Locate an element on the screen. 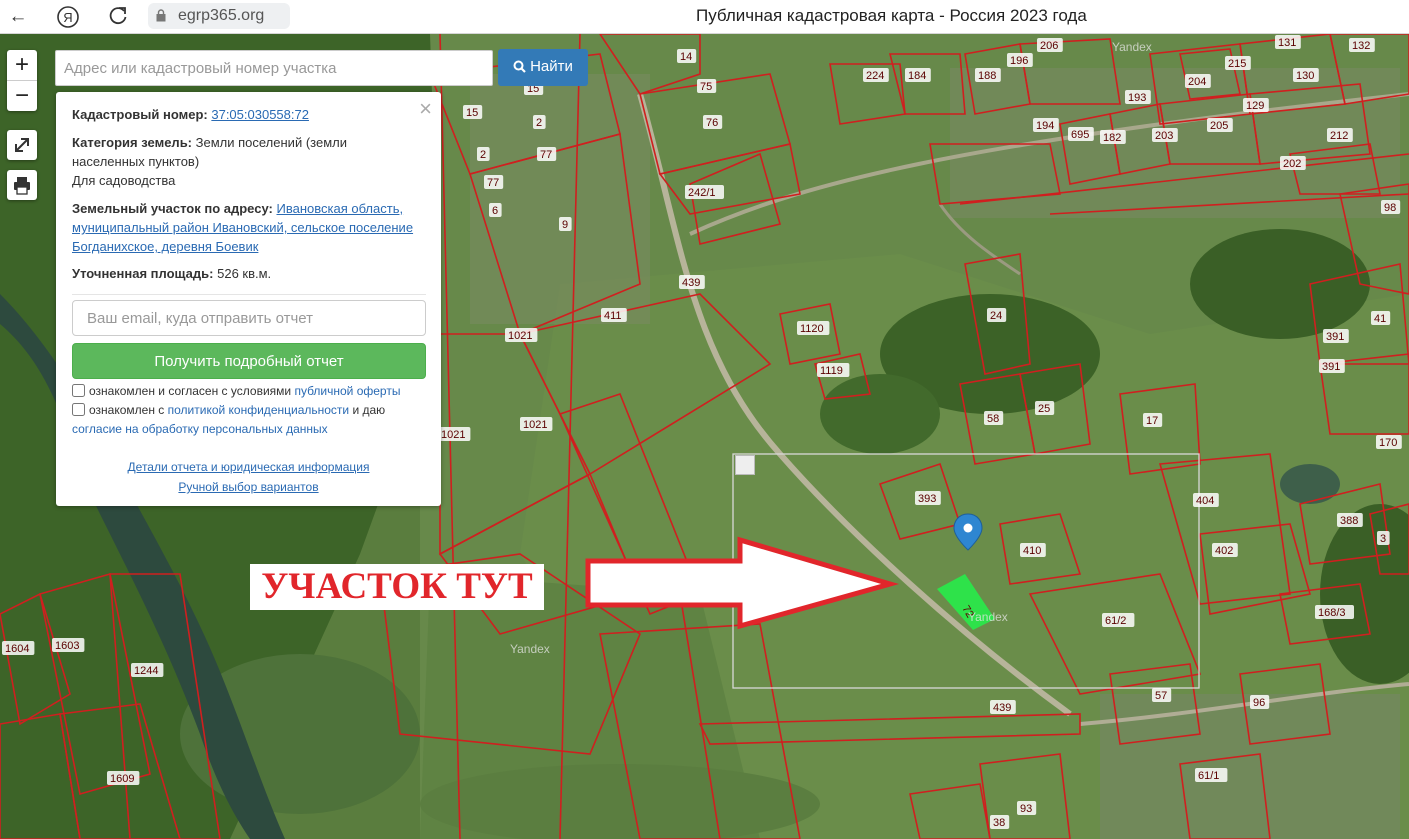  plot-number-label: 388 is located at coordinates (1349, 521).